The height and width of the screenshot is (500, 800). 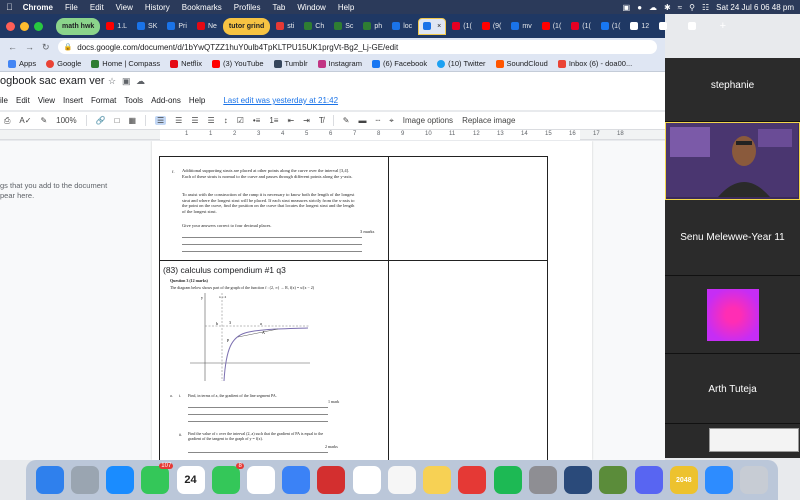 I want to click on dock-finder-icon, so click(x=49, y=480).